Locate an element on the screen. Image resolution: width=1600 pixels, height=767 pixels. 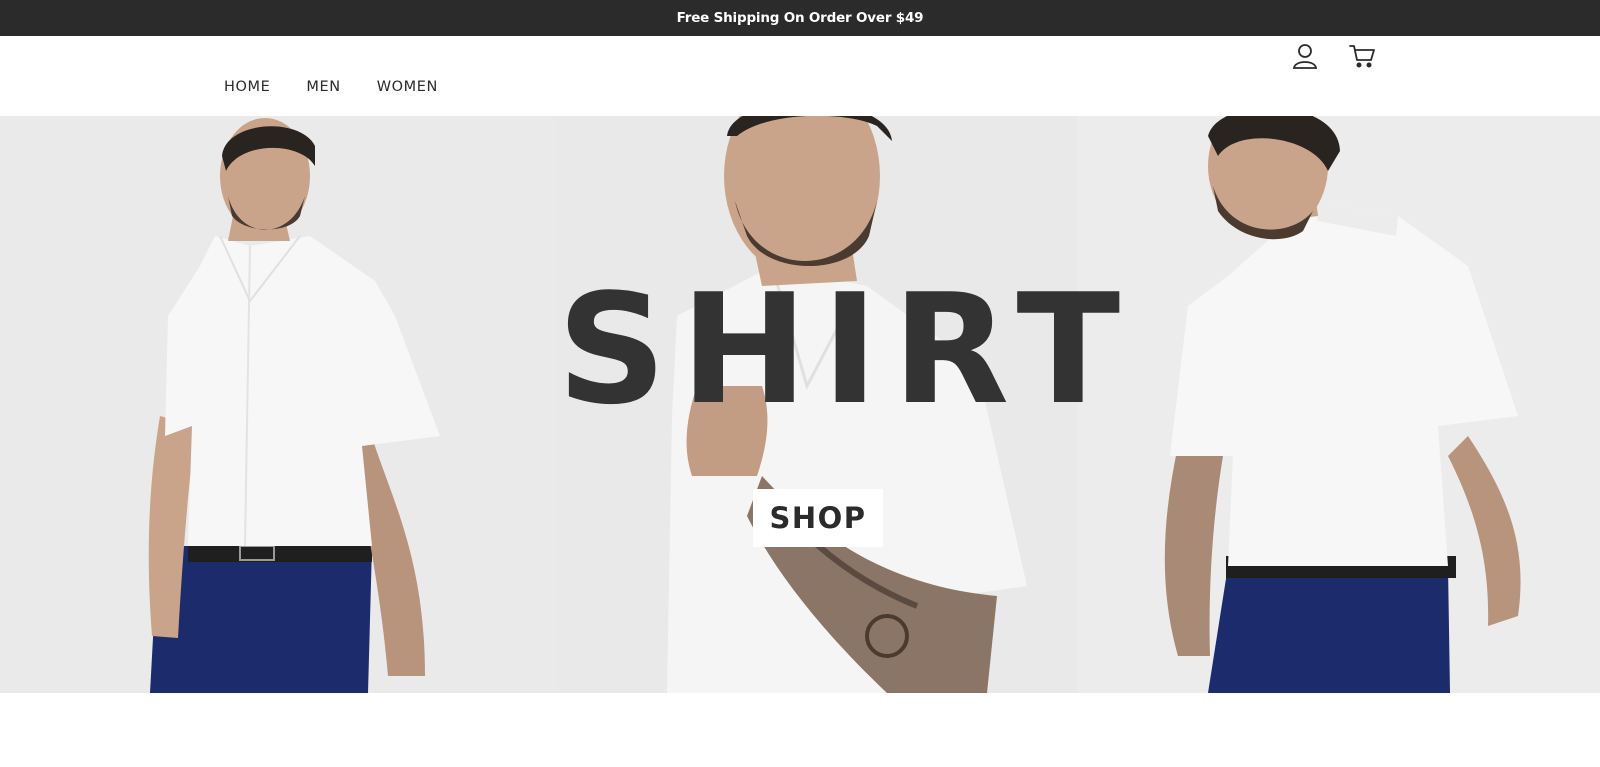
announcement-text: Free Shipping On Order Over $49 is located at coordinates (800, 18).